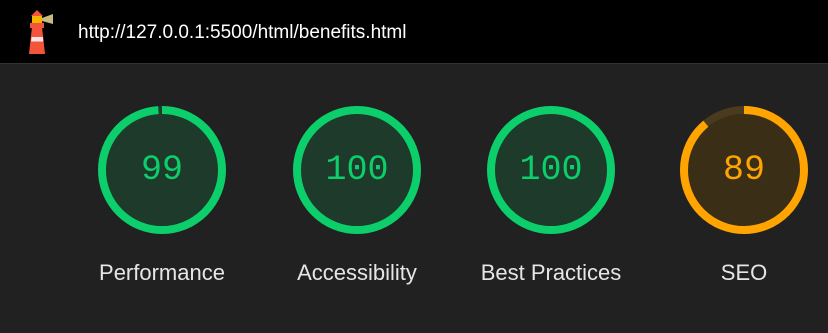  Describe the element at coordinates (551, 272) in the screenshot. I see `best-practices-label: Best Practices` at that location.